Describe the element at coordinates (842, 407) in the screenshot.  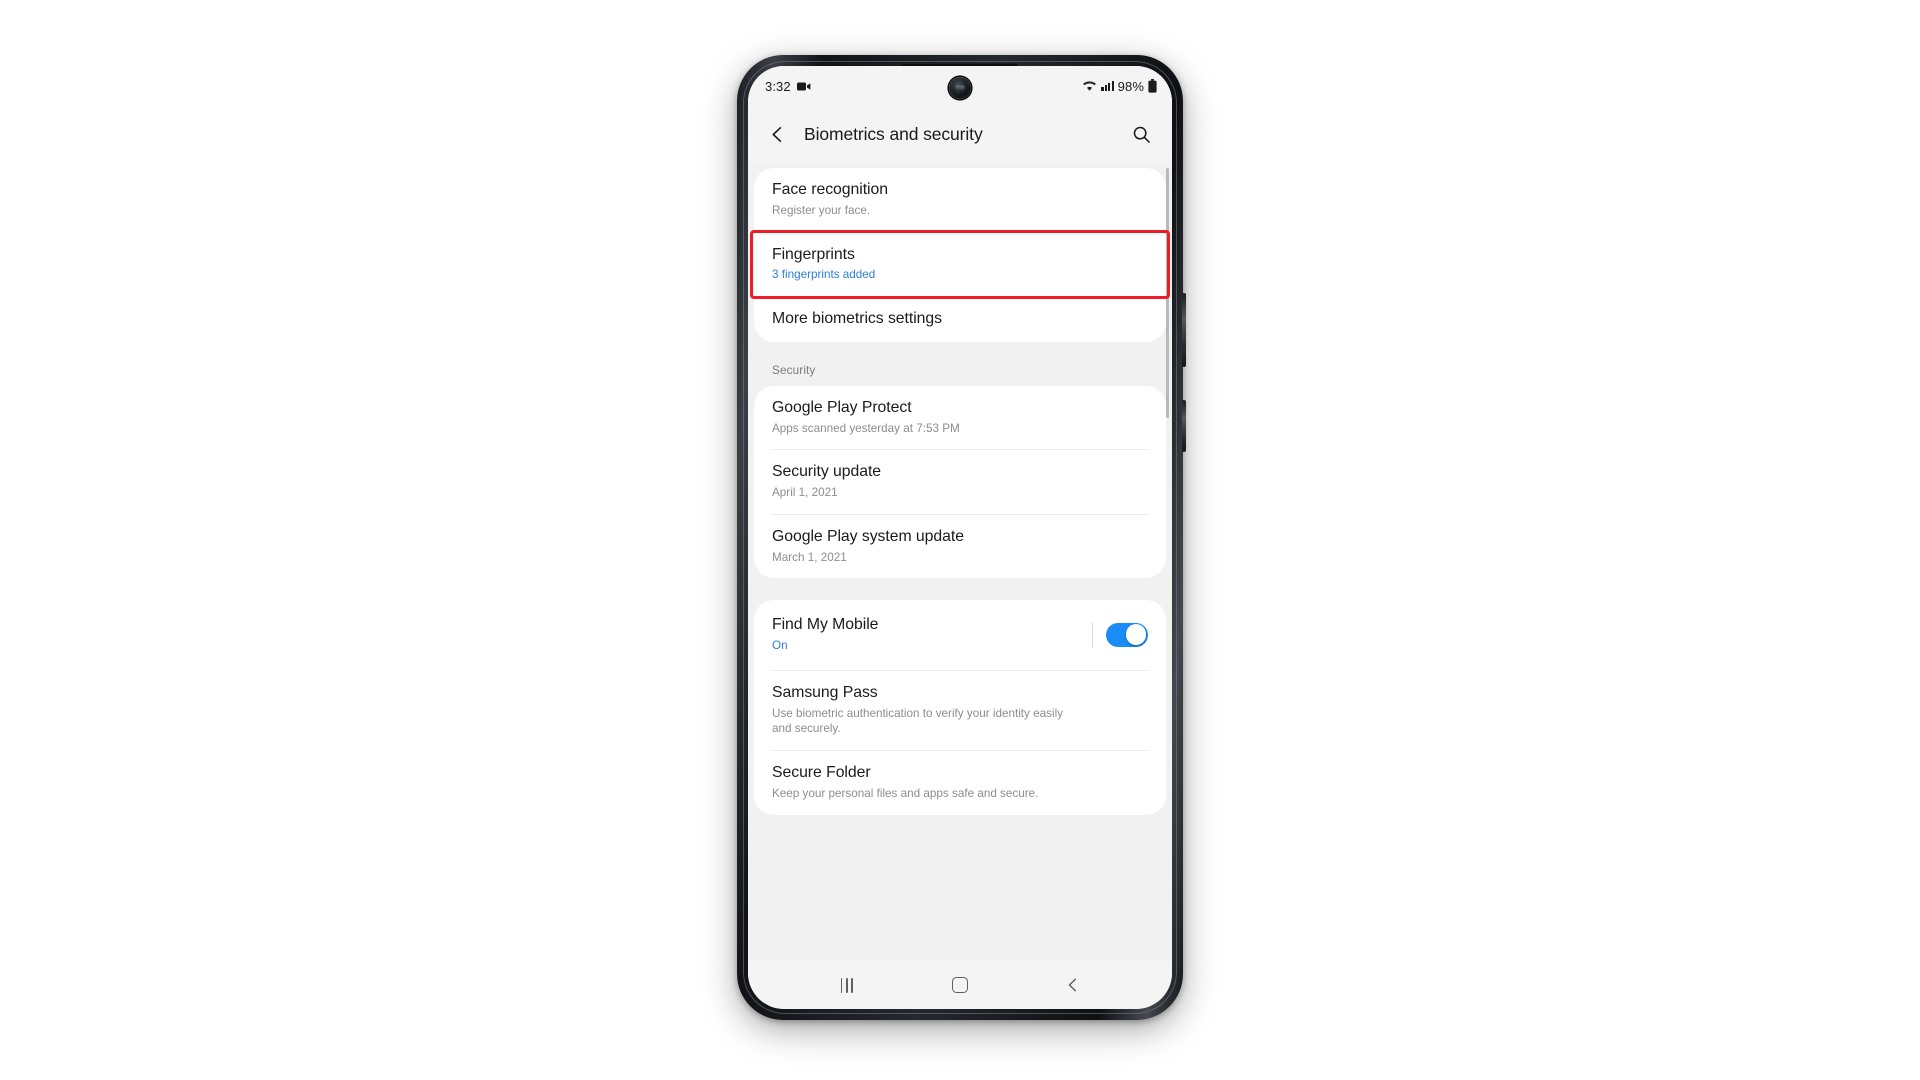
I see `row-title: Google Play Protect` at that location.